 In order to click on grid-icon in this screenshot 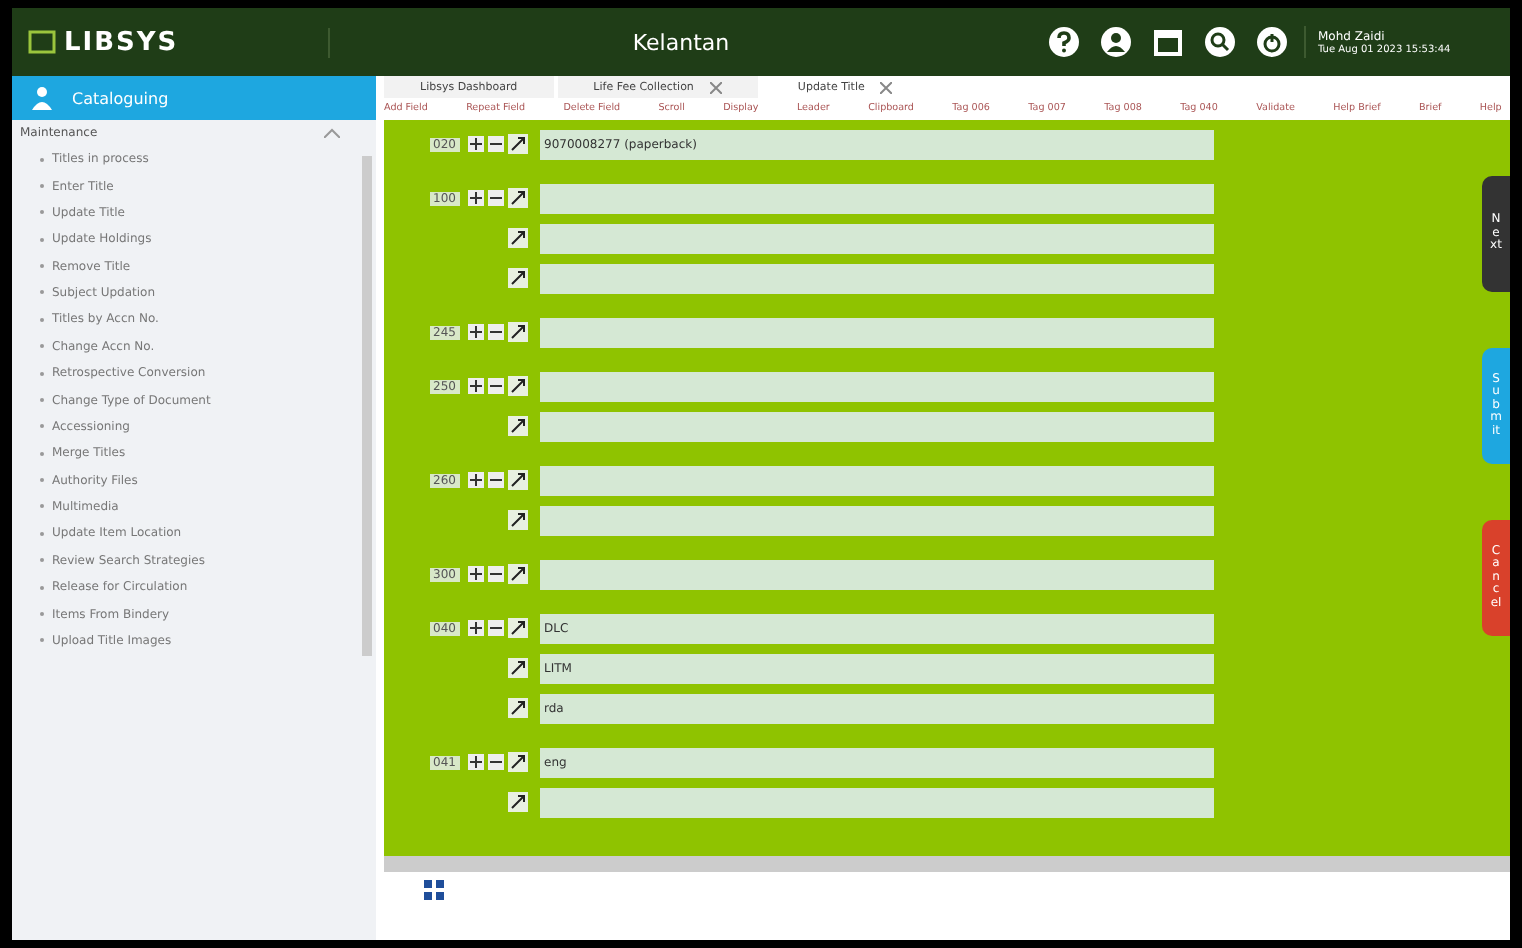, I will do `click(434, 890)`.